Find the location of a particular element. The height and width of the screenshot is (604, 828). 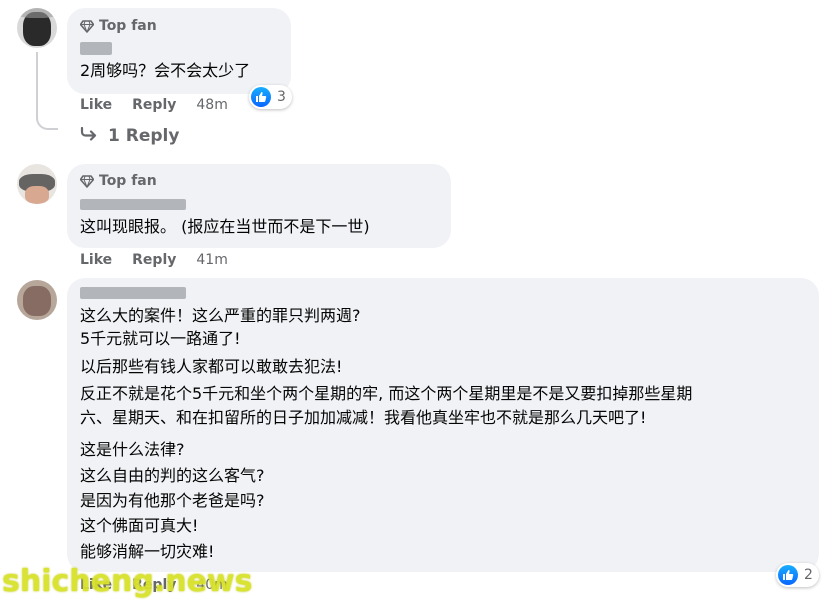

reaction-summary: 2 is located at coordinates (797, 575).